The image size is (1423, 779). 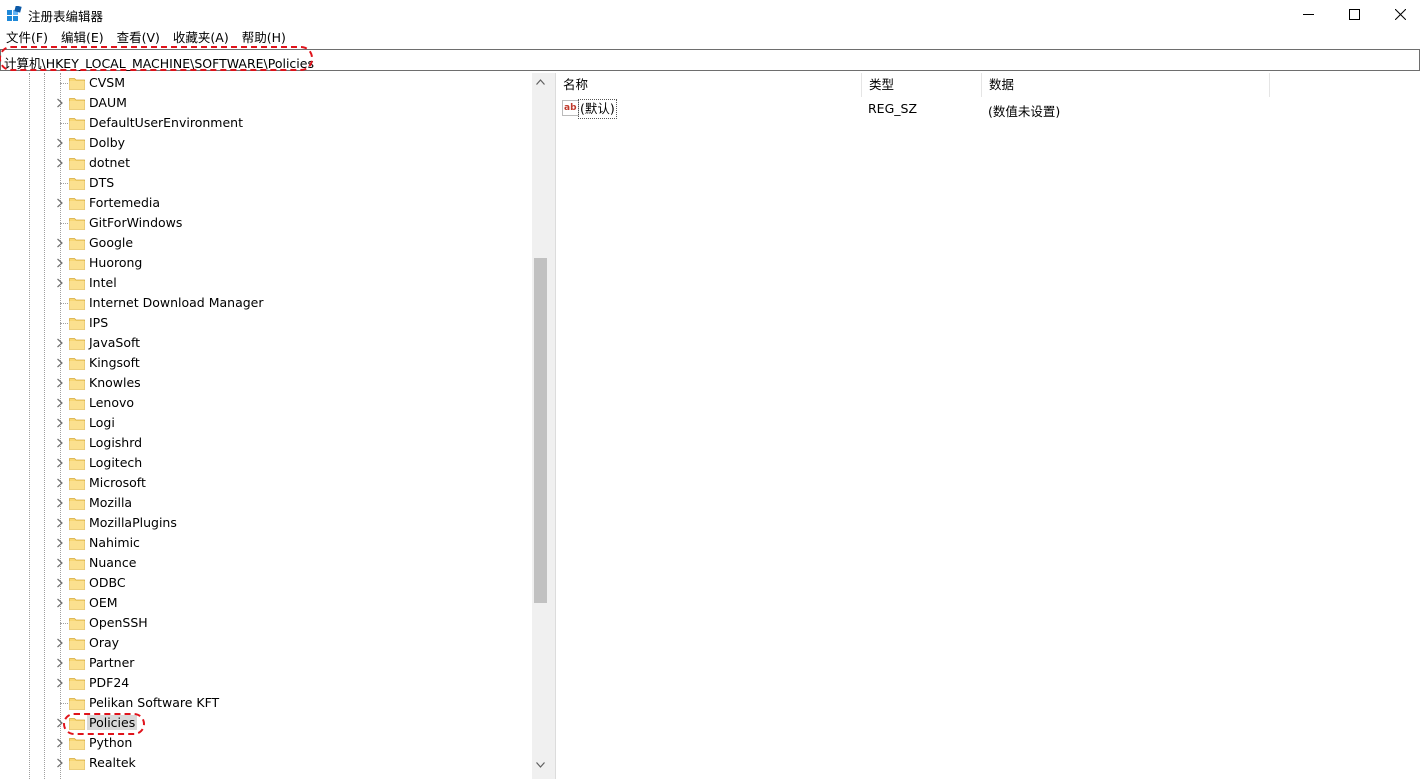 What do you see at coordinates (1126, 85) in the screenshot?
I see `column-header-data: 数据` at bounding box center [1126, 85].